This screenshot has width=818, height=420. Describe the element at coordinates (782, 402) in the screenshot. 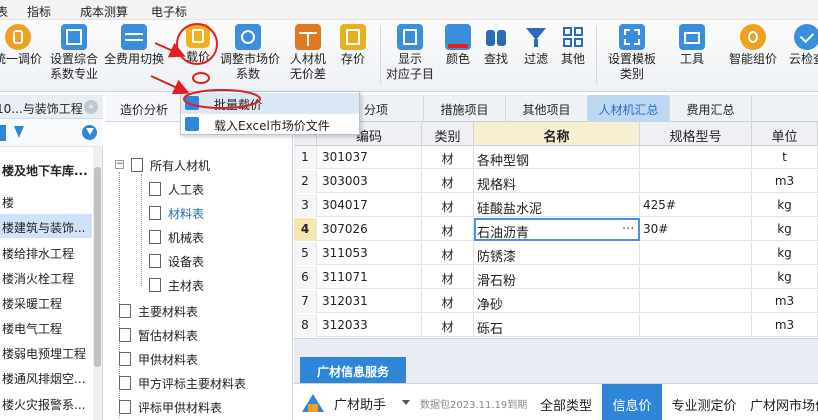

I see `category-market-price: 广材网市场价` at that location.